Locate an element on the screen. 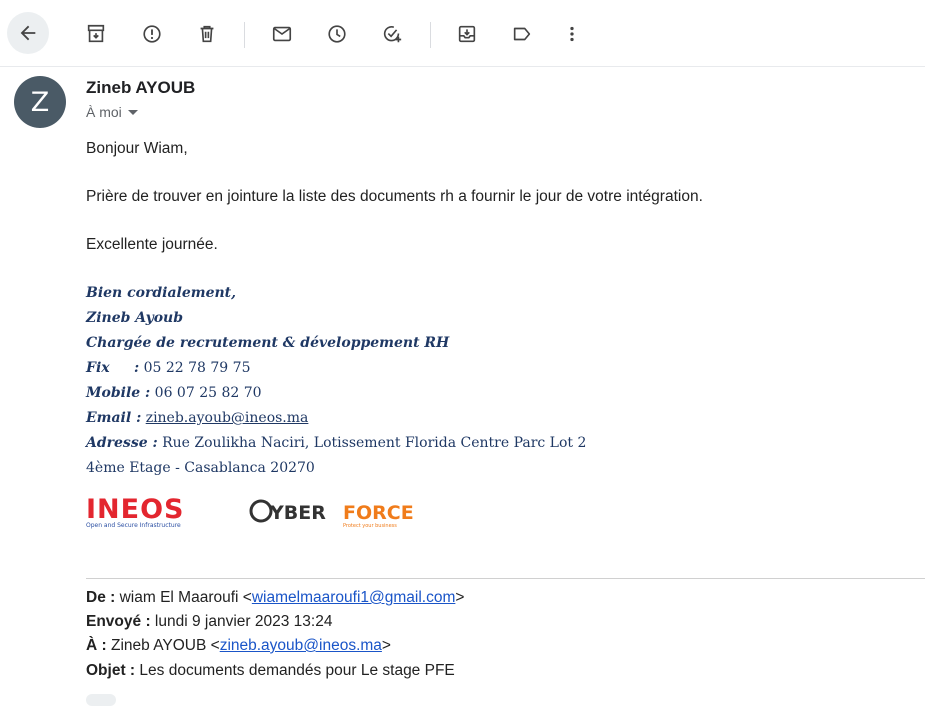 The width and height of the screenshot is (925, 706). show-trimmed-content-button is located at coordinates (101, 700).